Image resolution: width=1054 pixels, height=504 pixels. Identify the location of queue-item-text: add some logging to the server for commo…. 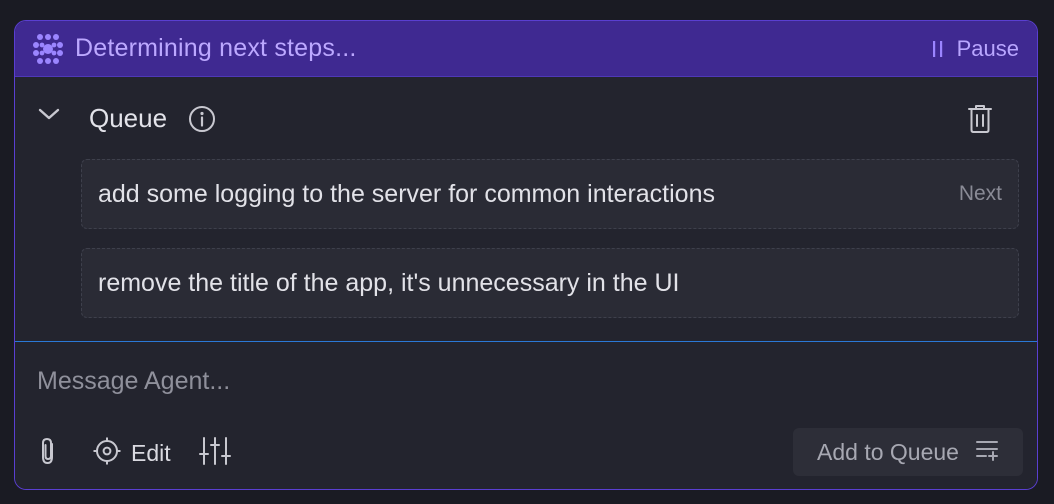
(406, 193).